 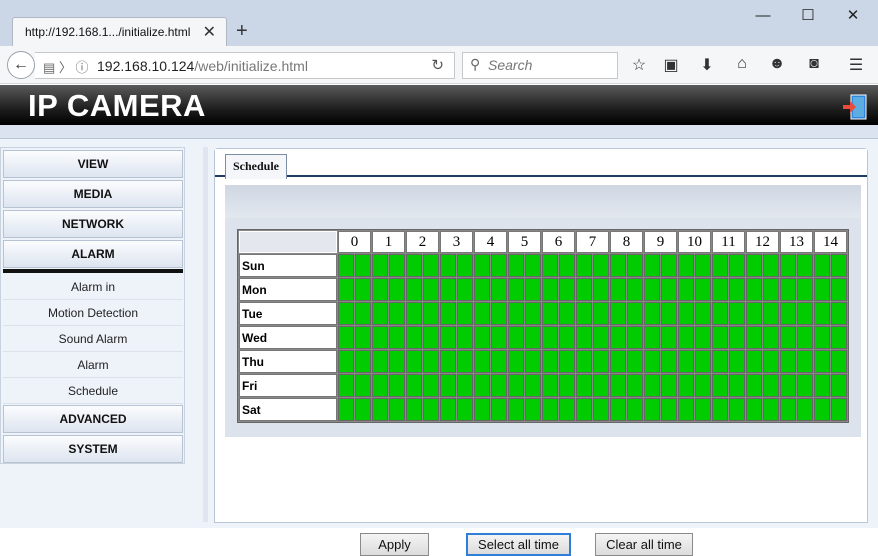 What do you see at coordinates (855, 107) in the screenshot?
I see `exit-door-icon` at bounding box center [855, 107].